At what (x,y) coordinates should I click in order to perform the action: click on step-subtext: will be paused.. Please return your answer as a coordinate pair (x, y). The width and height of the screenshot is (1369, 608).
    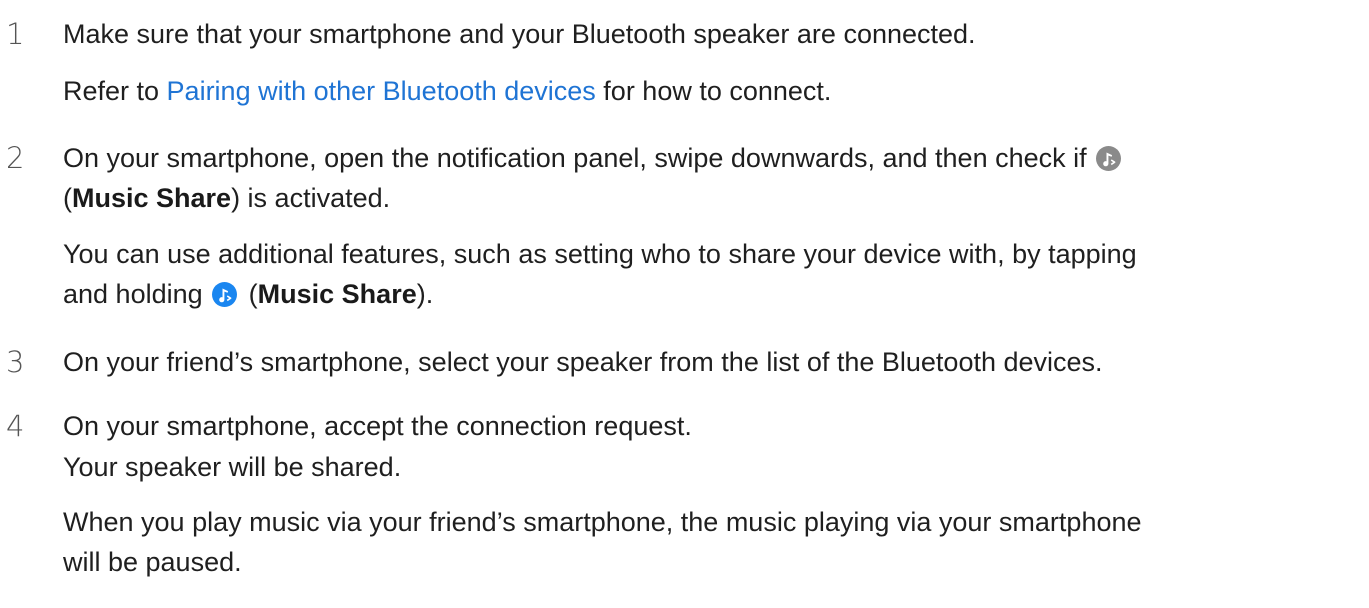
    Looking at the image, I should click on (152, 562).